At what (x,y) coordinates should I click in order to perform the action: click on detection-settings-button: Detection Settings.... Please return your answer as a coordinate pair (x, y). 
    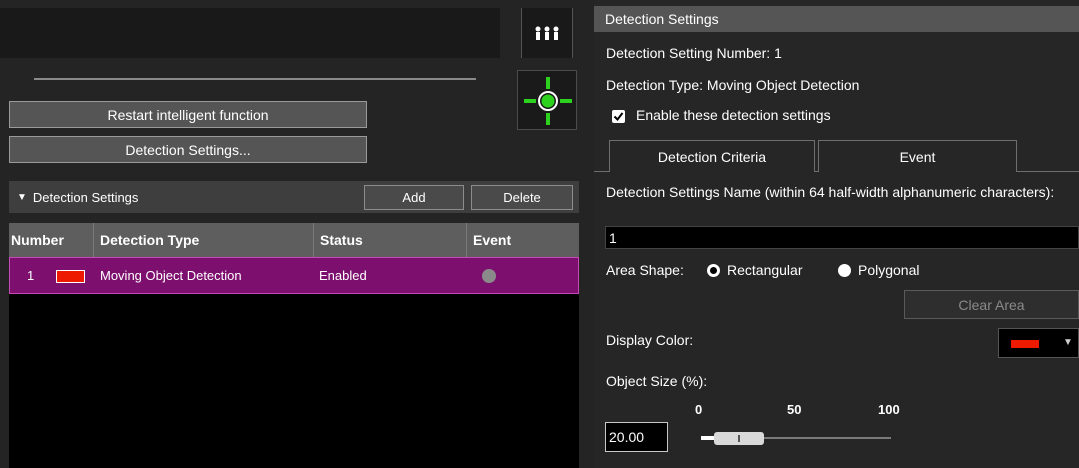
    Looking at the image, I should click on (188, 149).